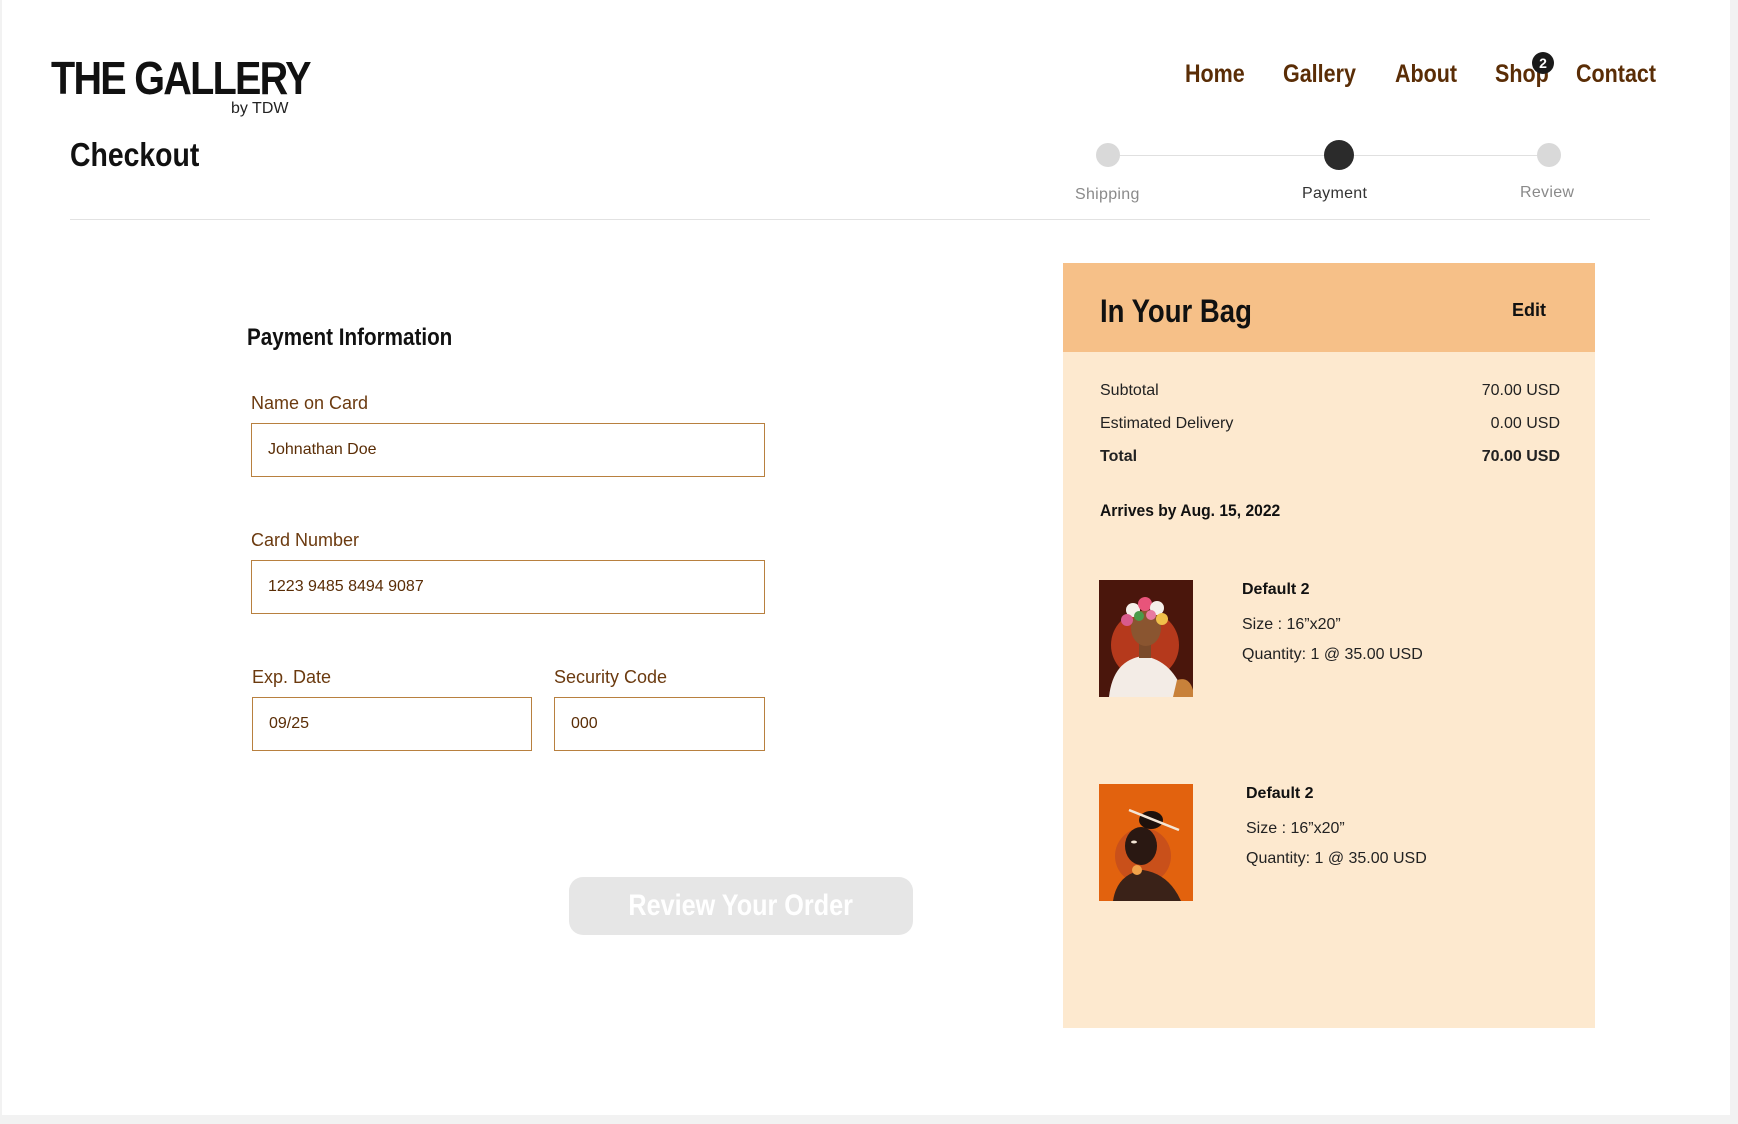 This screenshot has height=1124, width=1738. Describe the element at coordinates (1543, 63) in the screenshot. I see `cart-count-badge: 2` at that location.